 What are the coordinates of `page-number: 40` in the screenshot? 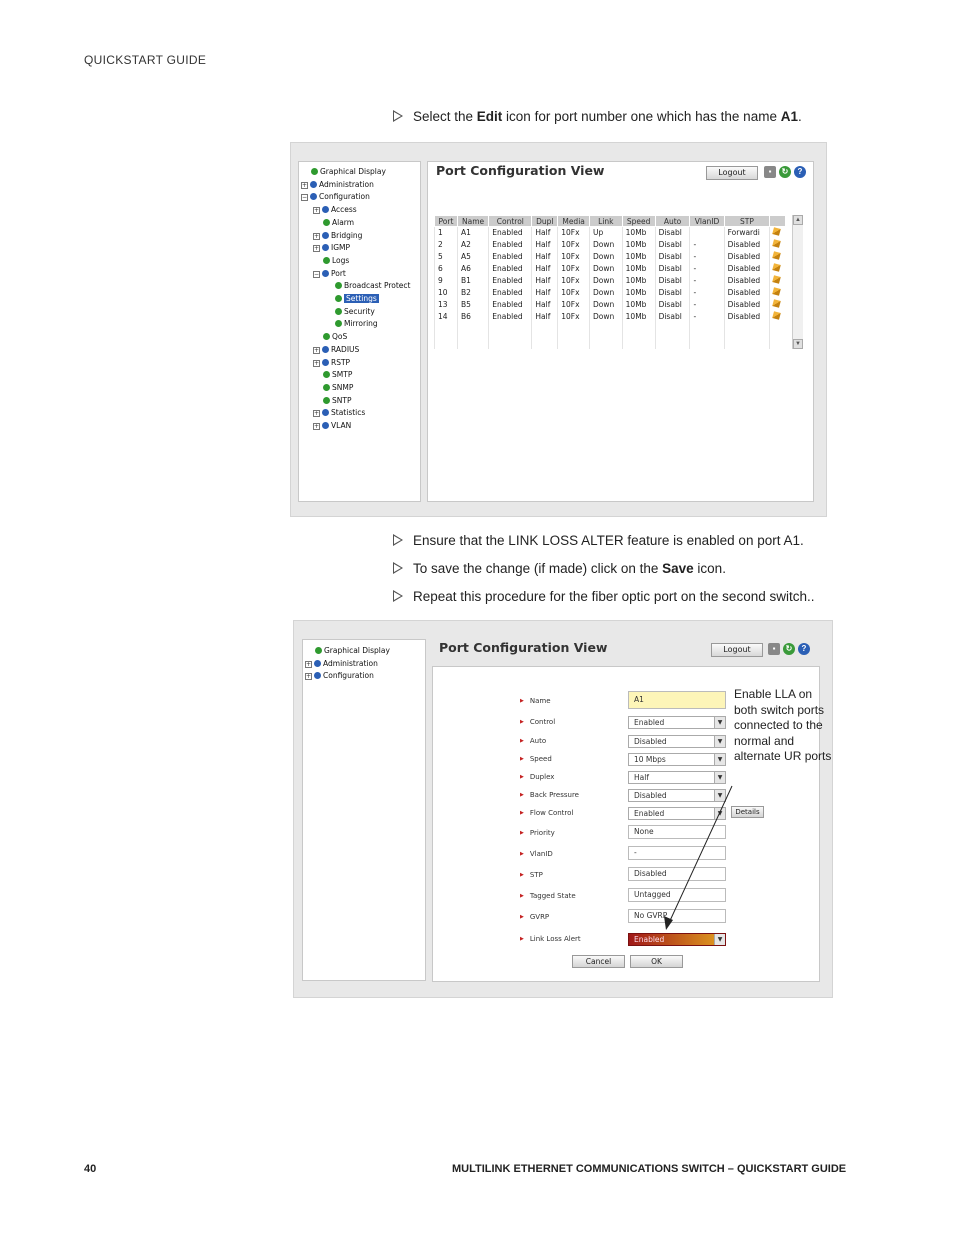 It's located at (90, 1169).